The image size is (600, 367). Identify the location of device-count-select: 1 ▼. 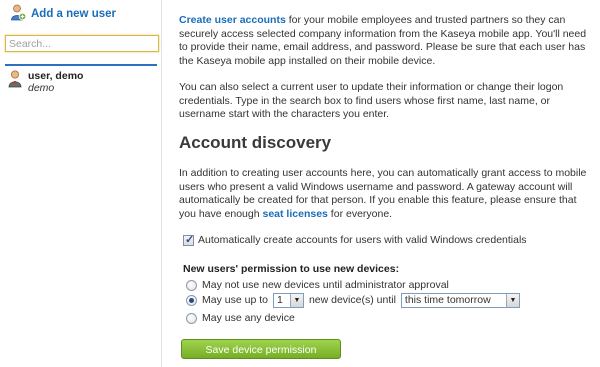
(288, 300).